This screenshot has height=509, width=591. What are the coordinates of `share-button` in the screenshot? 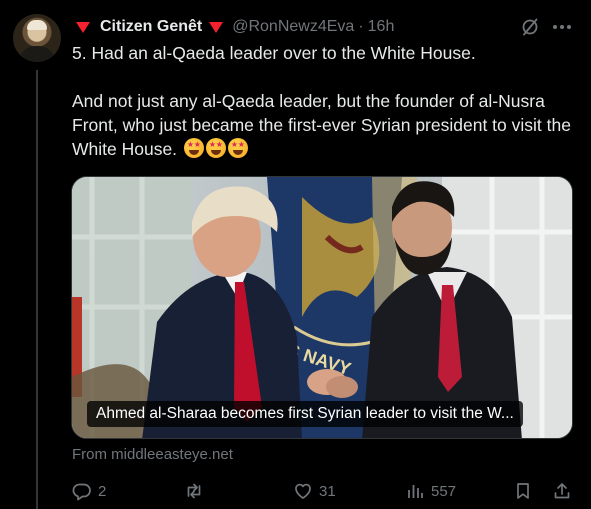 It's located at (562, 491).